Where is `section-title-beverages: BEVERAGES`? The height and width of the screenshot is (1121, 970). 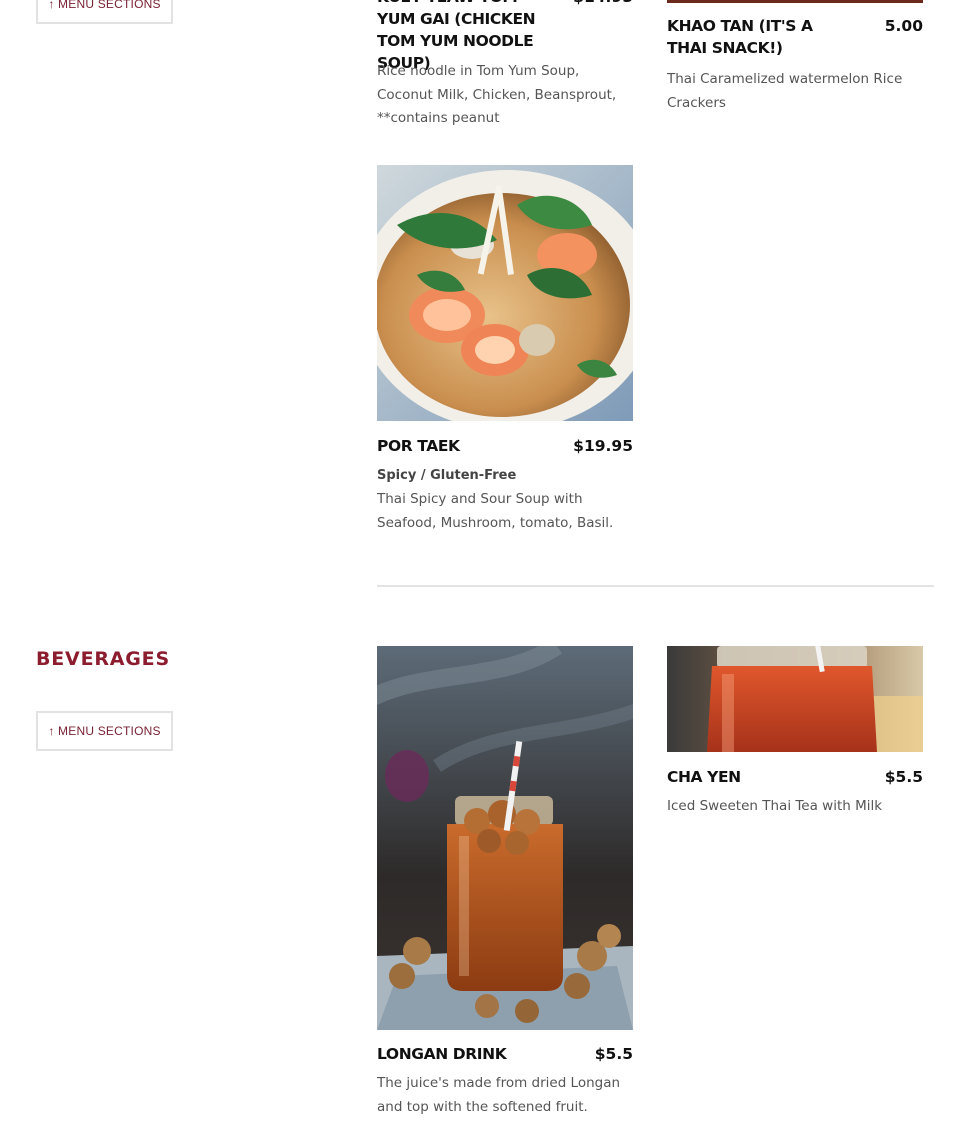 section-title-beverages: BEVERAGES is located at coordinates (103, 659).